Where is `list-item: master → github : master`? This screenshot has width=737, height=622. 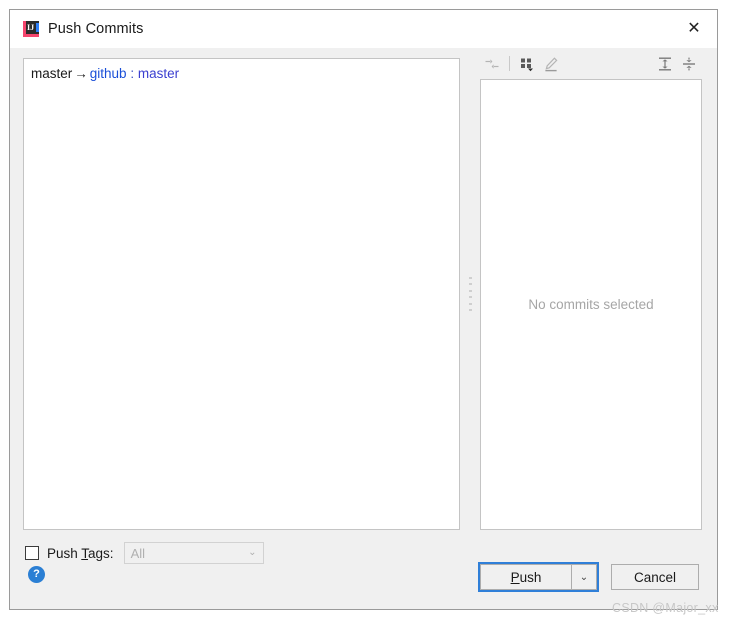
list-item: master → github : master is located at coordinates (241, 70).